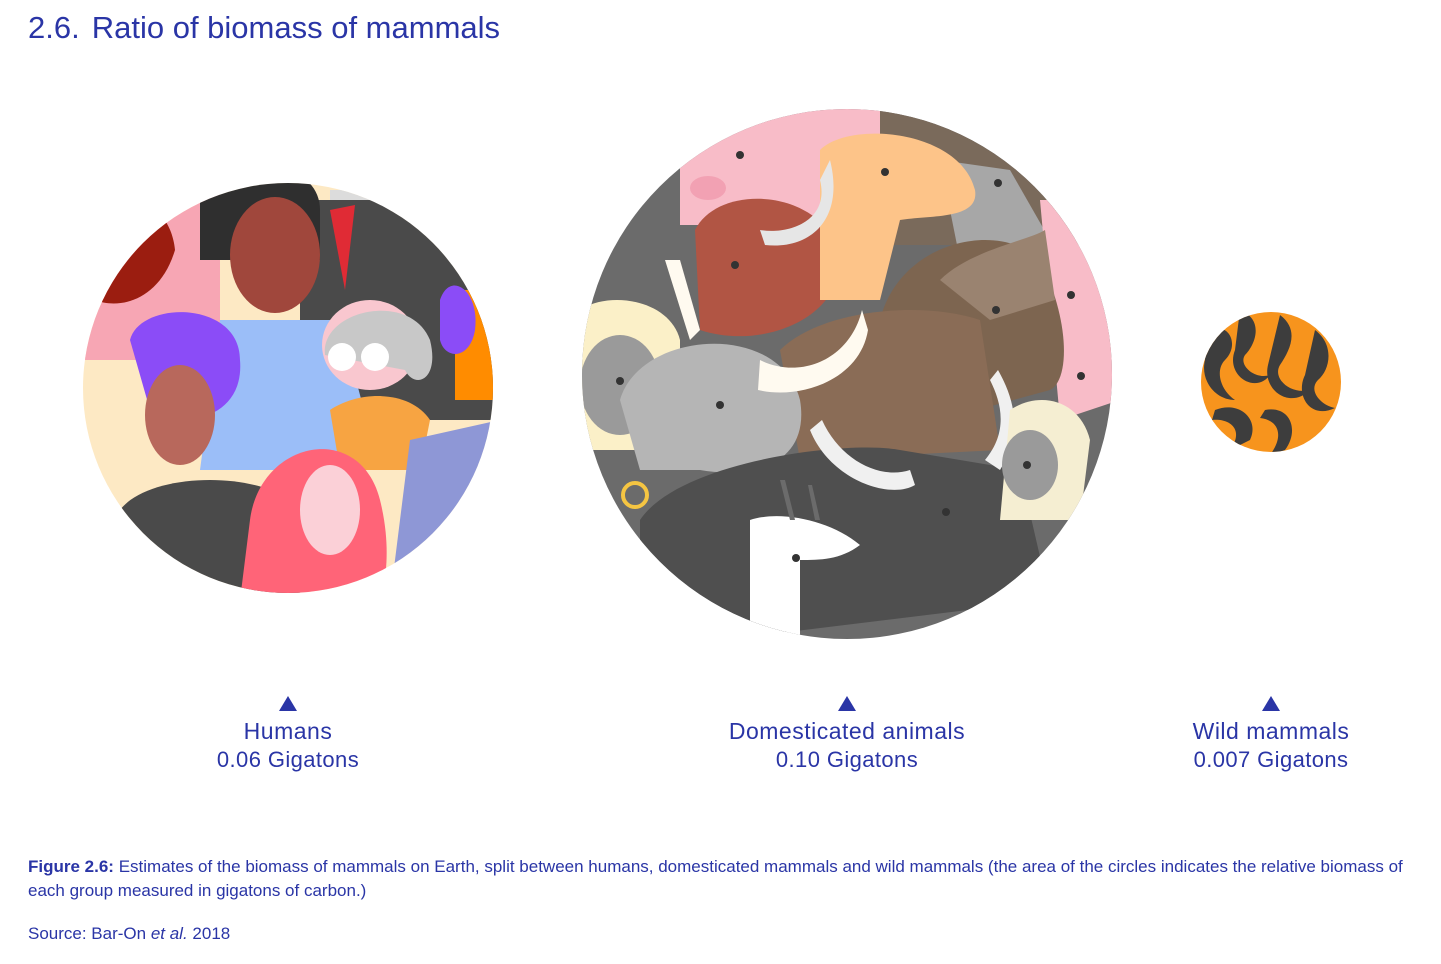 This screenshot has width=1441, height=964. Describe the element at coordinates (1271, 759) in the screenshot. I see `category-value: 0.007 Gigatons` at that location.